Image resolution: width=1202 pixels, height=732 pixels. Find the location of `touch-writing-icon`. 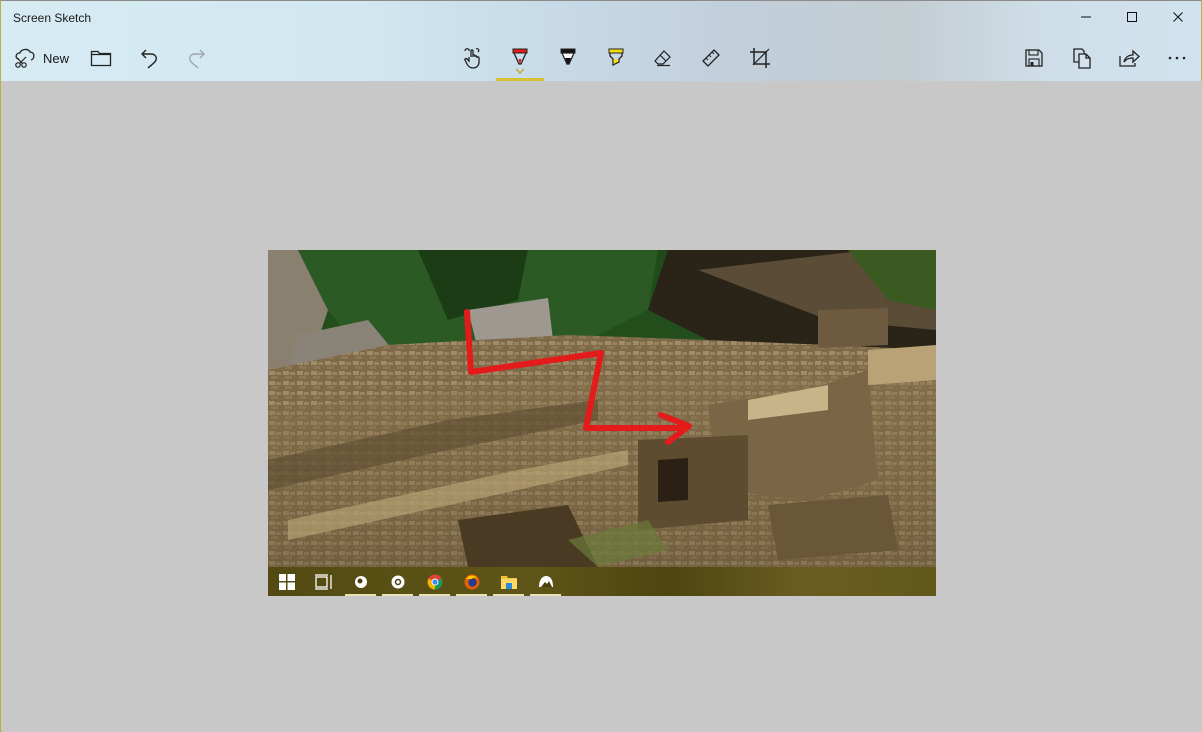

touch-writing-icon is located at coordinates (472, 58).